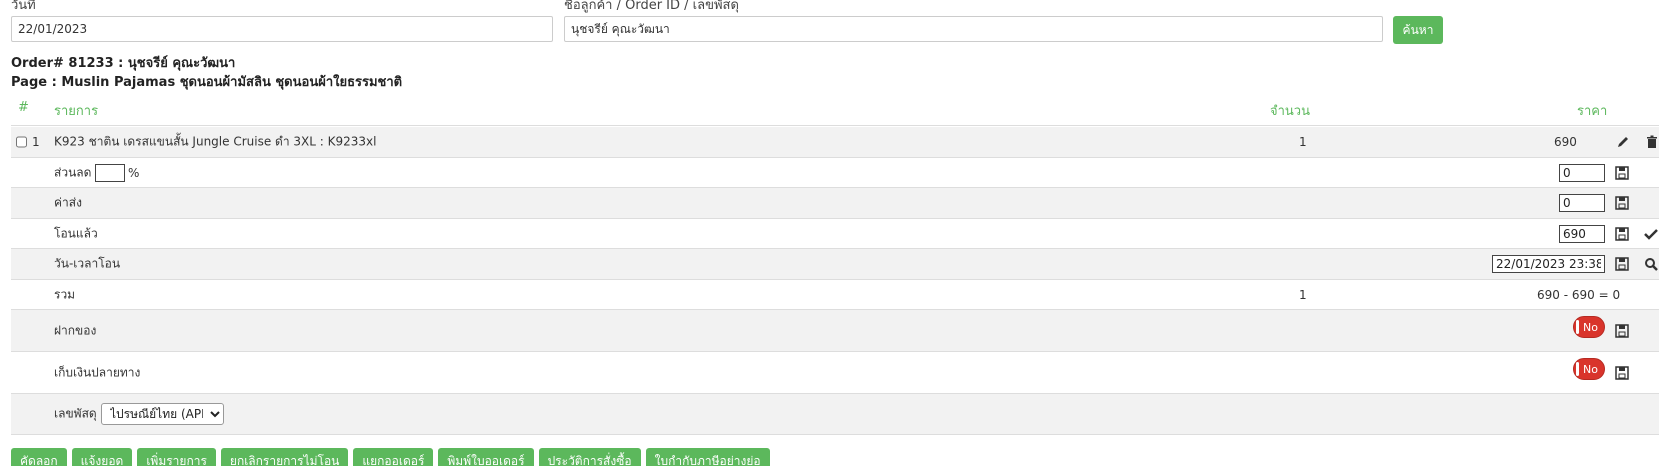 This screenshot has width=1670, height=466. I want to click on discount-label: ส่วนลด, so click(73, 172).